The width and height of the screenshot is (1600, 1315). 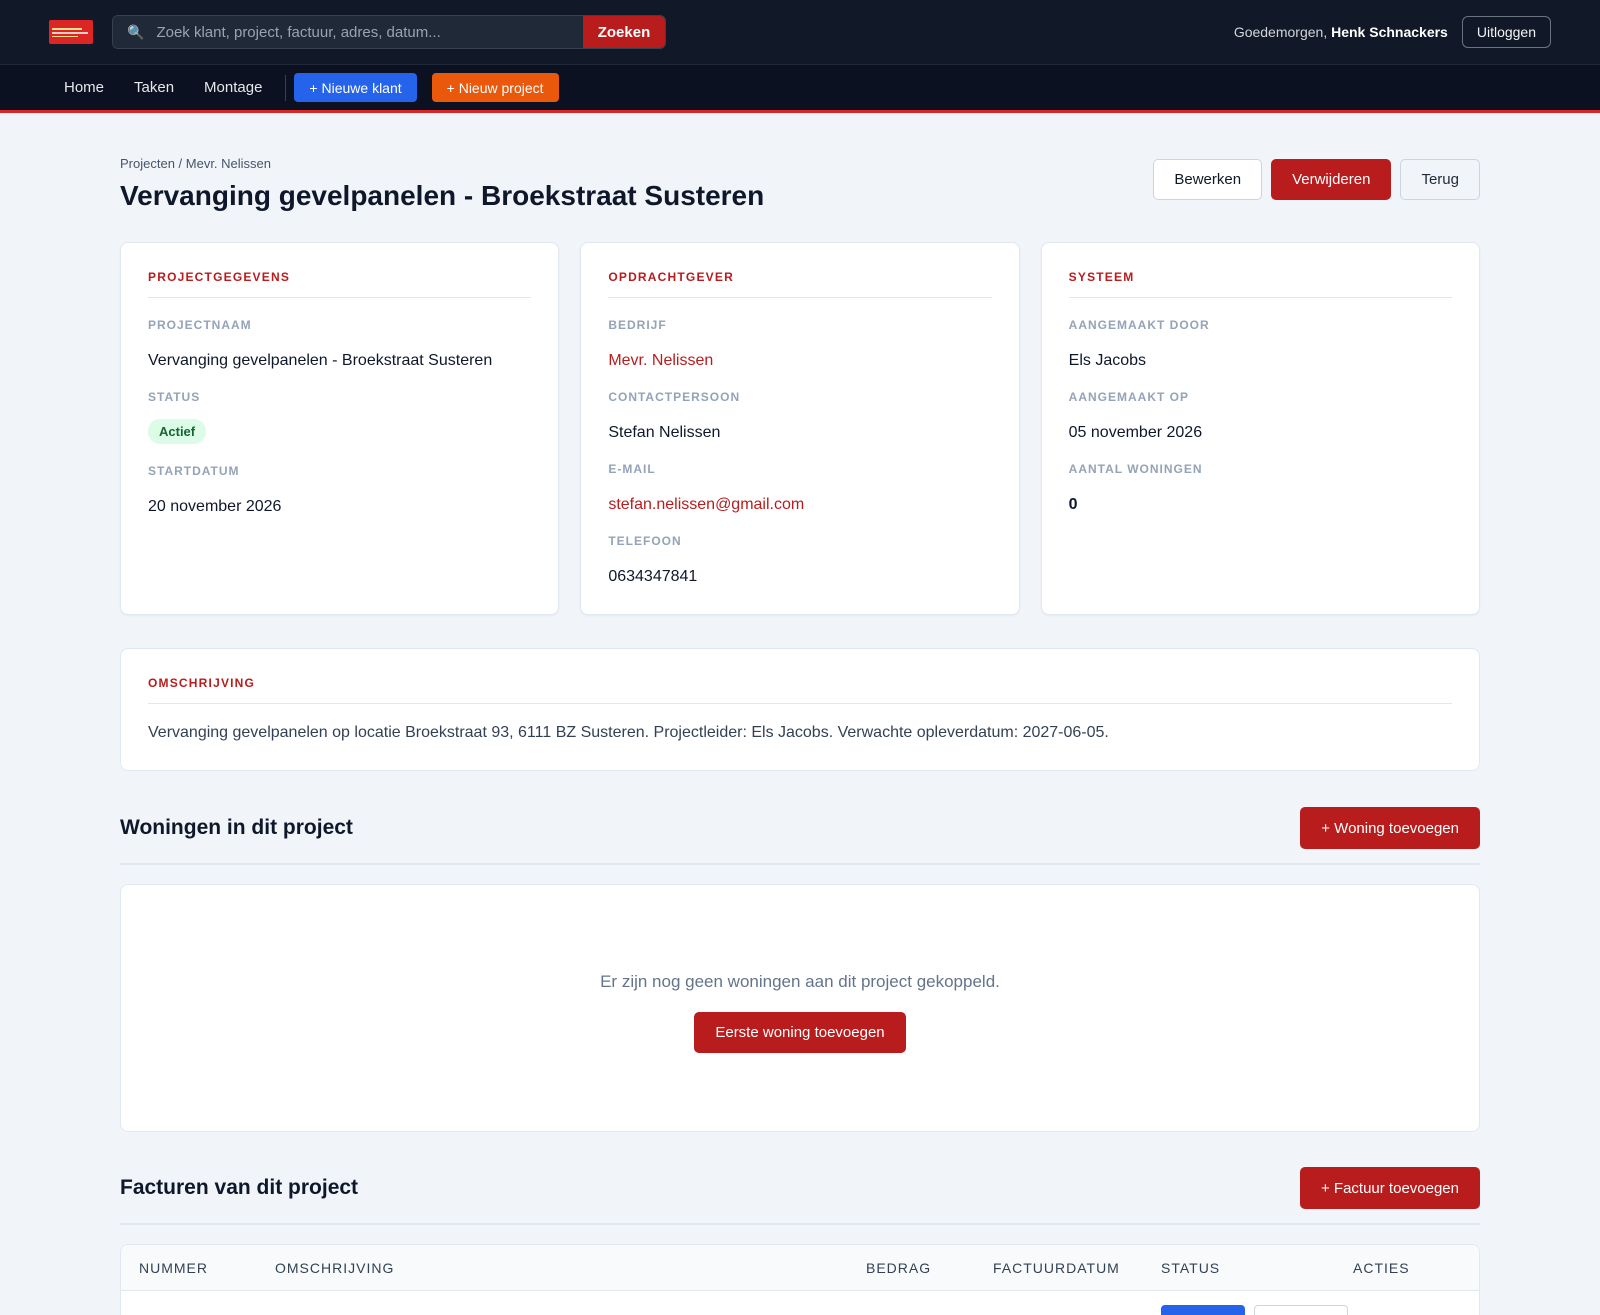 What do you see at coordinates (1506, 32) in the screenshot?
I see `logout-button: Uitloggen` at bounding box center [1506, 32].